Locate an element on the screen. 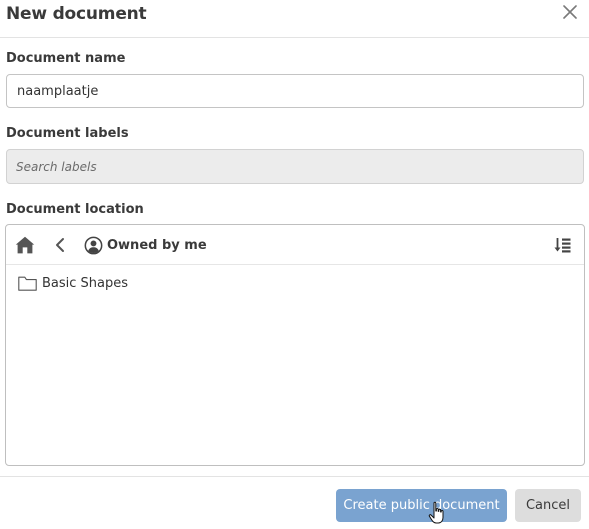 The width and height of the screenshot is (589, 529). user-circle-icon is located at coordinates (93, 245).